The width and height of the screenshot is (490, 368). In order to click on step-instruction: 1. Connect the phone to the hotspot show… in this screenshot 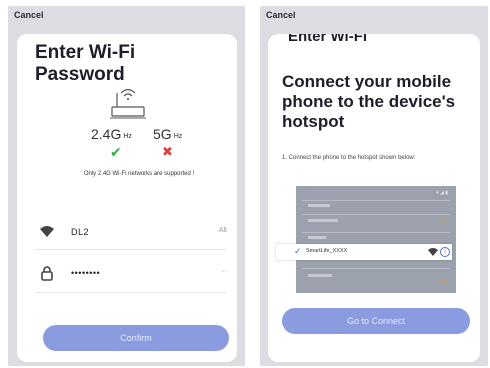, I will do `click(349, 158)`.